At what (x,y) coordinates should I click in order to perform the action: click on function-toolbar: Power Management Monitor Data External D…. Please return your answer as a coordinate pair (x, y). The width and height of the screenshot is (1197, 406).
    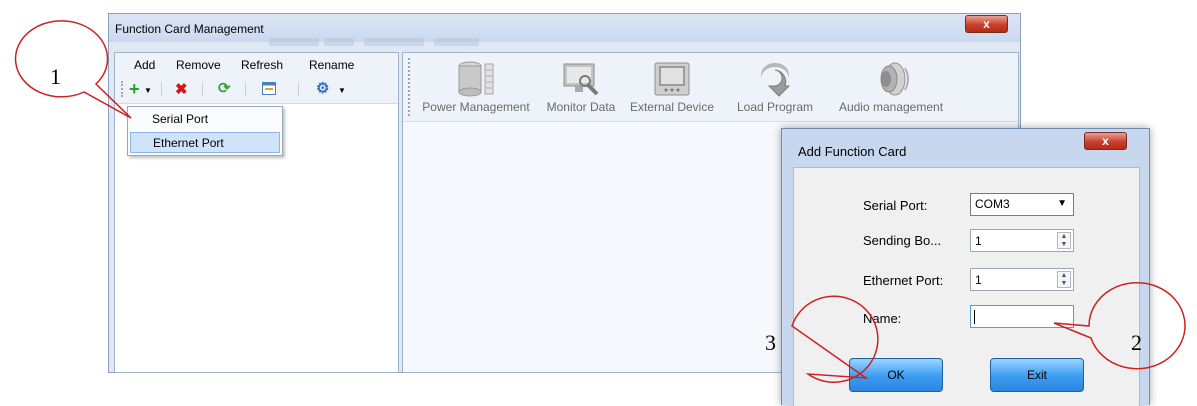
    Looking at the image, I should click on (710, 87).